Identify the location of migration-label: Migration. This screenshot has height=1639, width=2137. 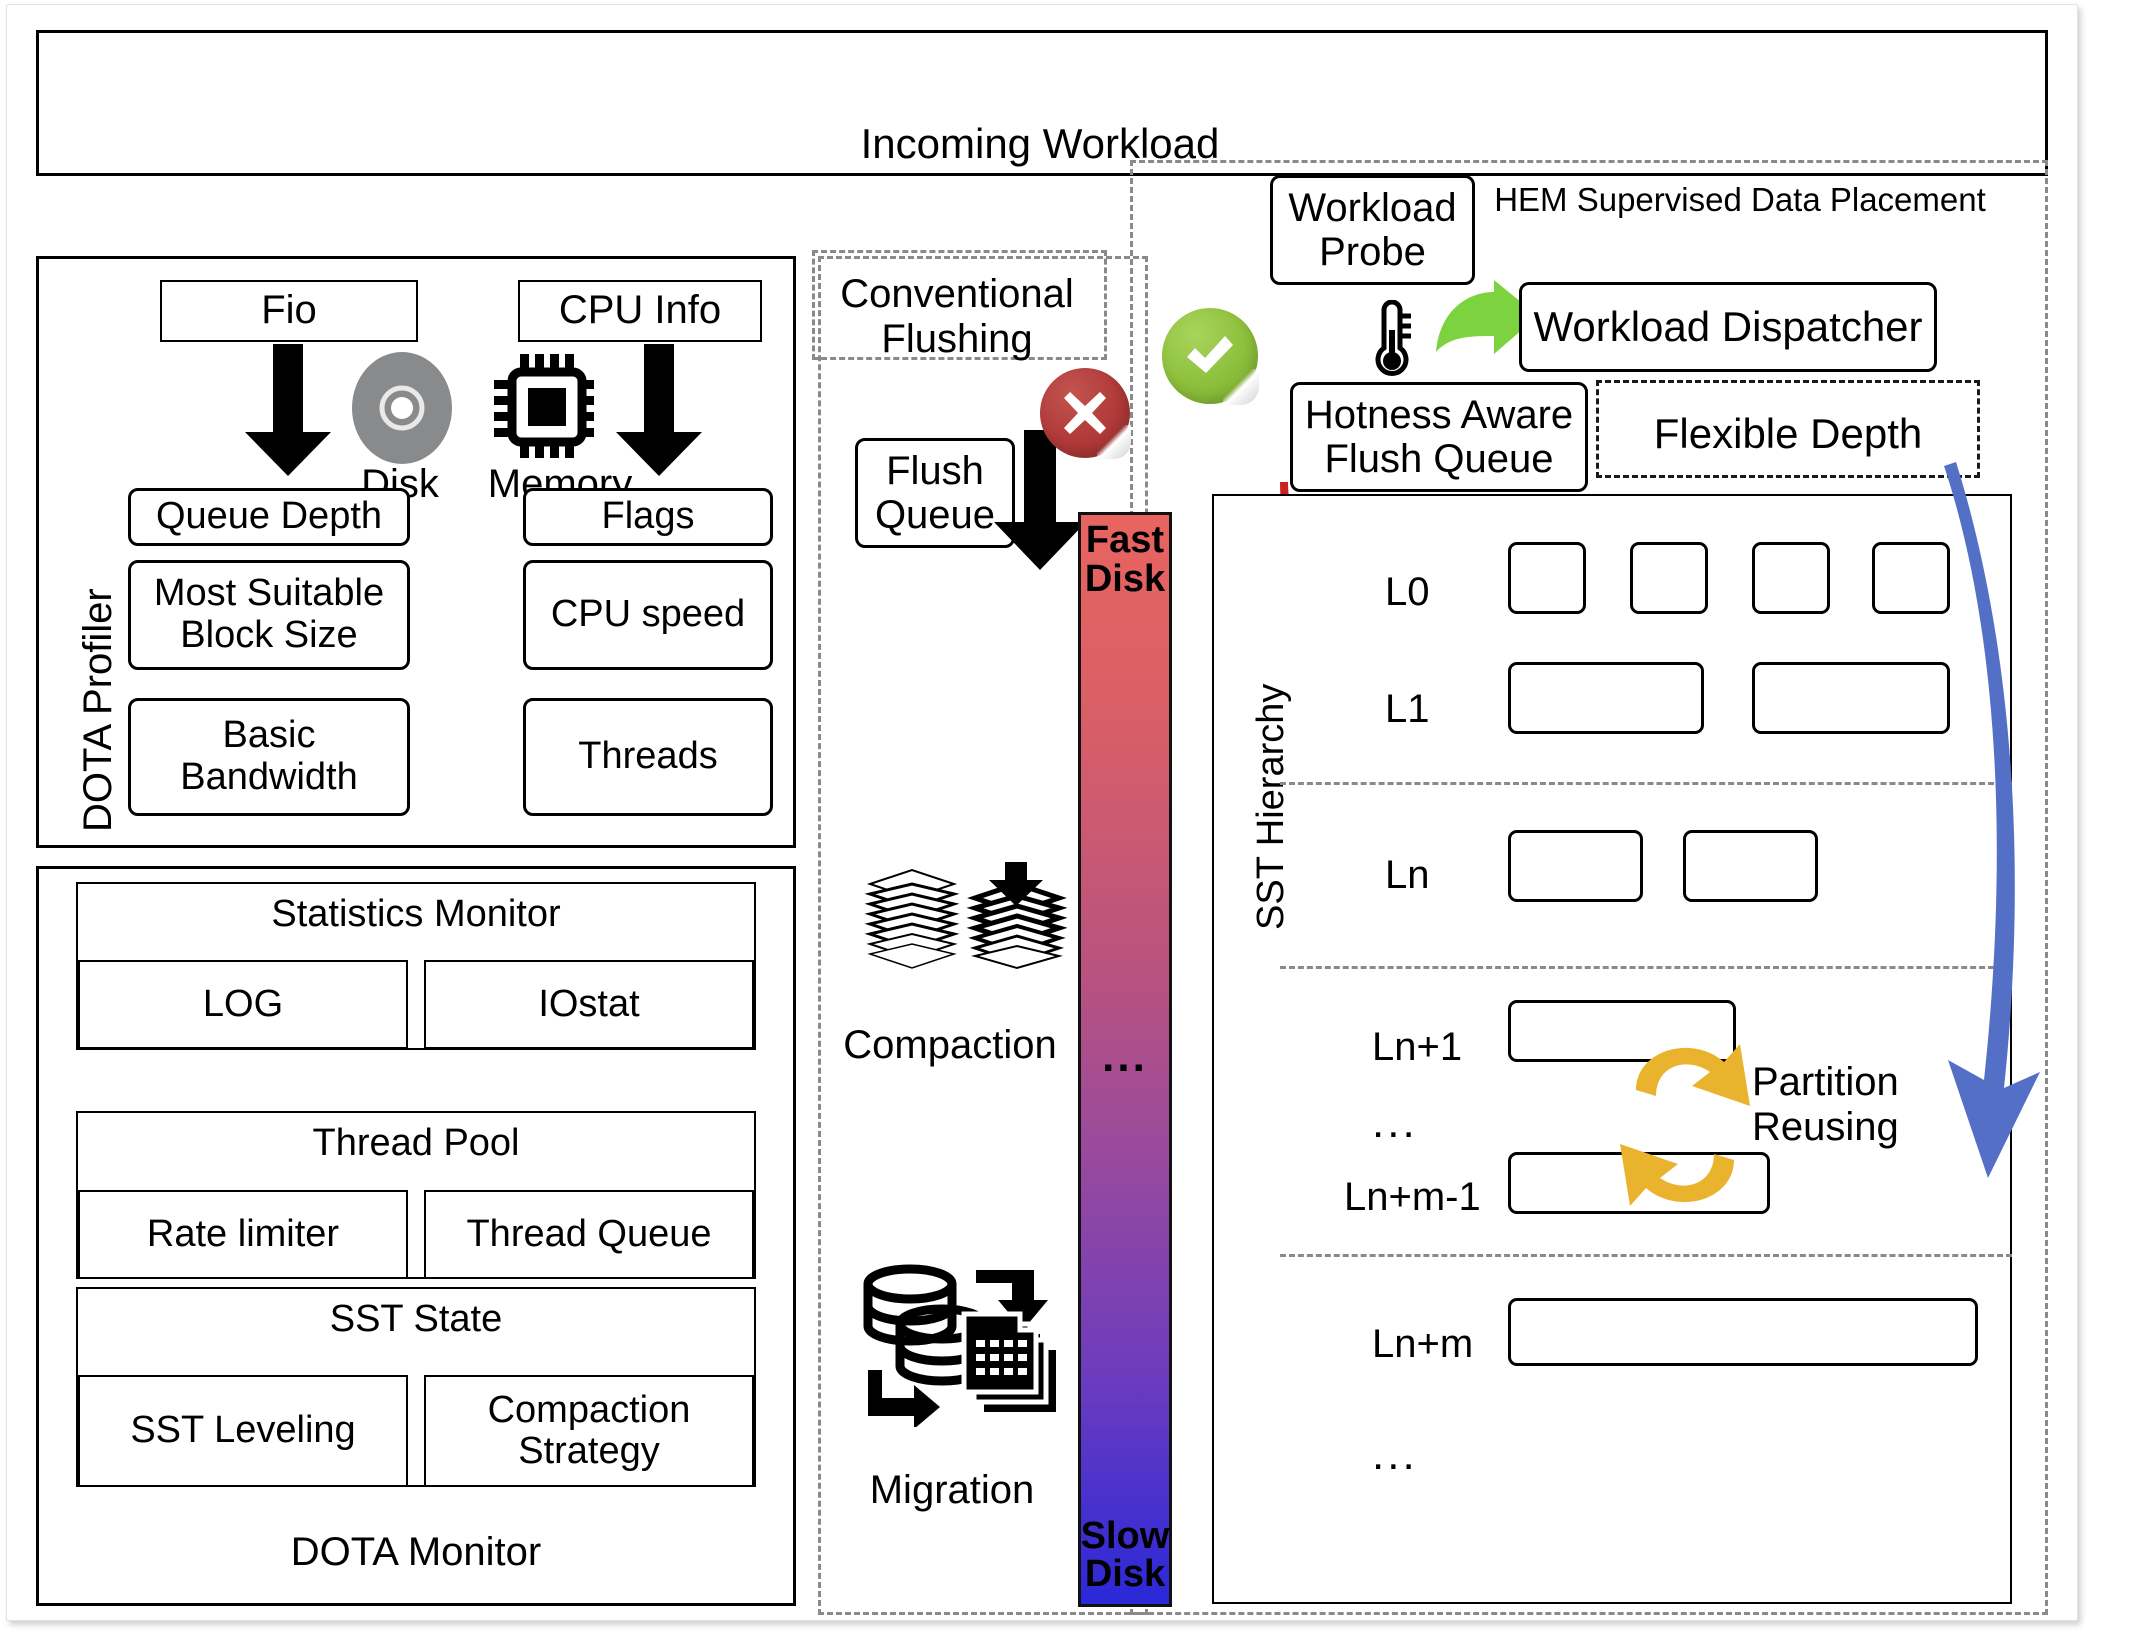
(952, 1490).